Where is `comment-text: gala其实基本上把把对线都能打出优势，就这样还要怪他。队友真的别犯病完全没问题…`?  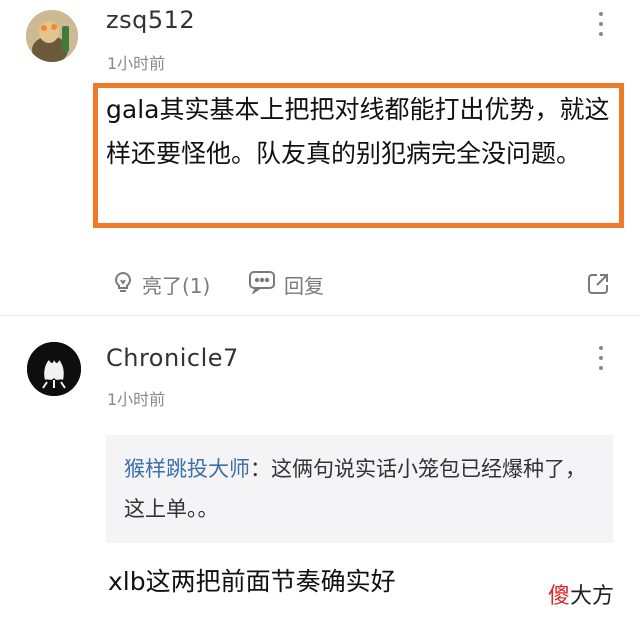 comment-text: gala其实基本上把把对线都能打出优势，就这样还要怪他。队友真的别犯病完全没问题… is located at coordinates (358, 131).